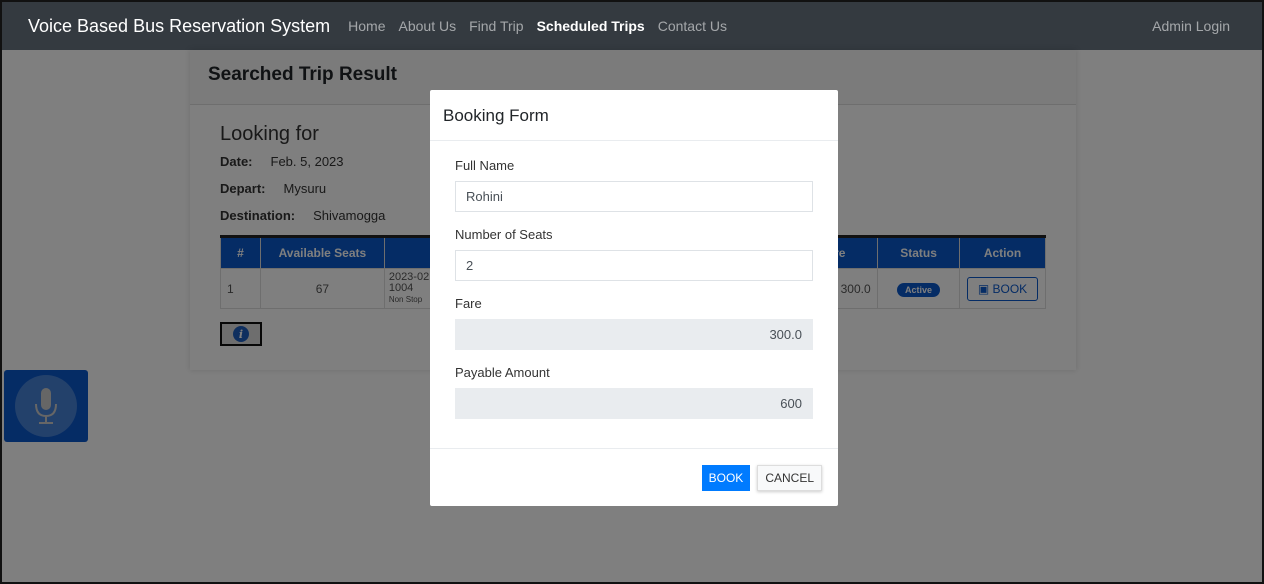 This screenshot has height=584, width=1264. What do you see at coordinates (179, 26) in the screenshot?
I see `brand-title: Voice Based Bus Reservation System` at bounding box center [179, 26].